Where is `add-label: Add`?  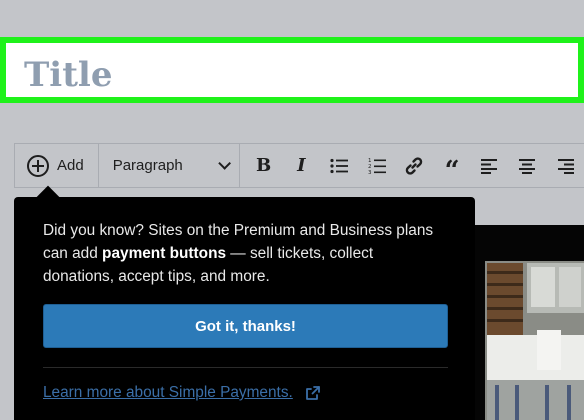 add-label: Add is located at coordinates (70, 165).